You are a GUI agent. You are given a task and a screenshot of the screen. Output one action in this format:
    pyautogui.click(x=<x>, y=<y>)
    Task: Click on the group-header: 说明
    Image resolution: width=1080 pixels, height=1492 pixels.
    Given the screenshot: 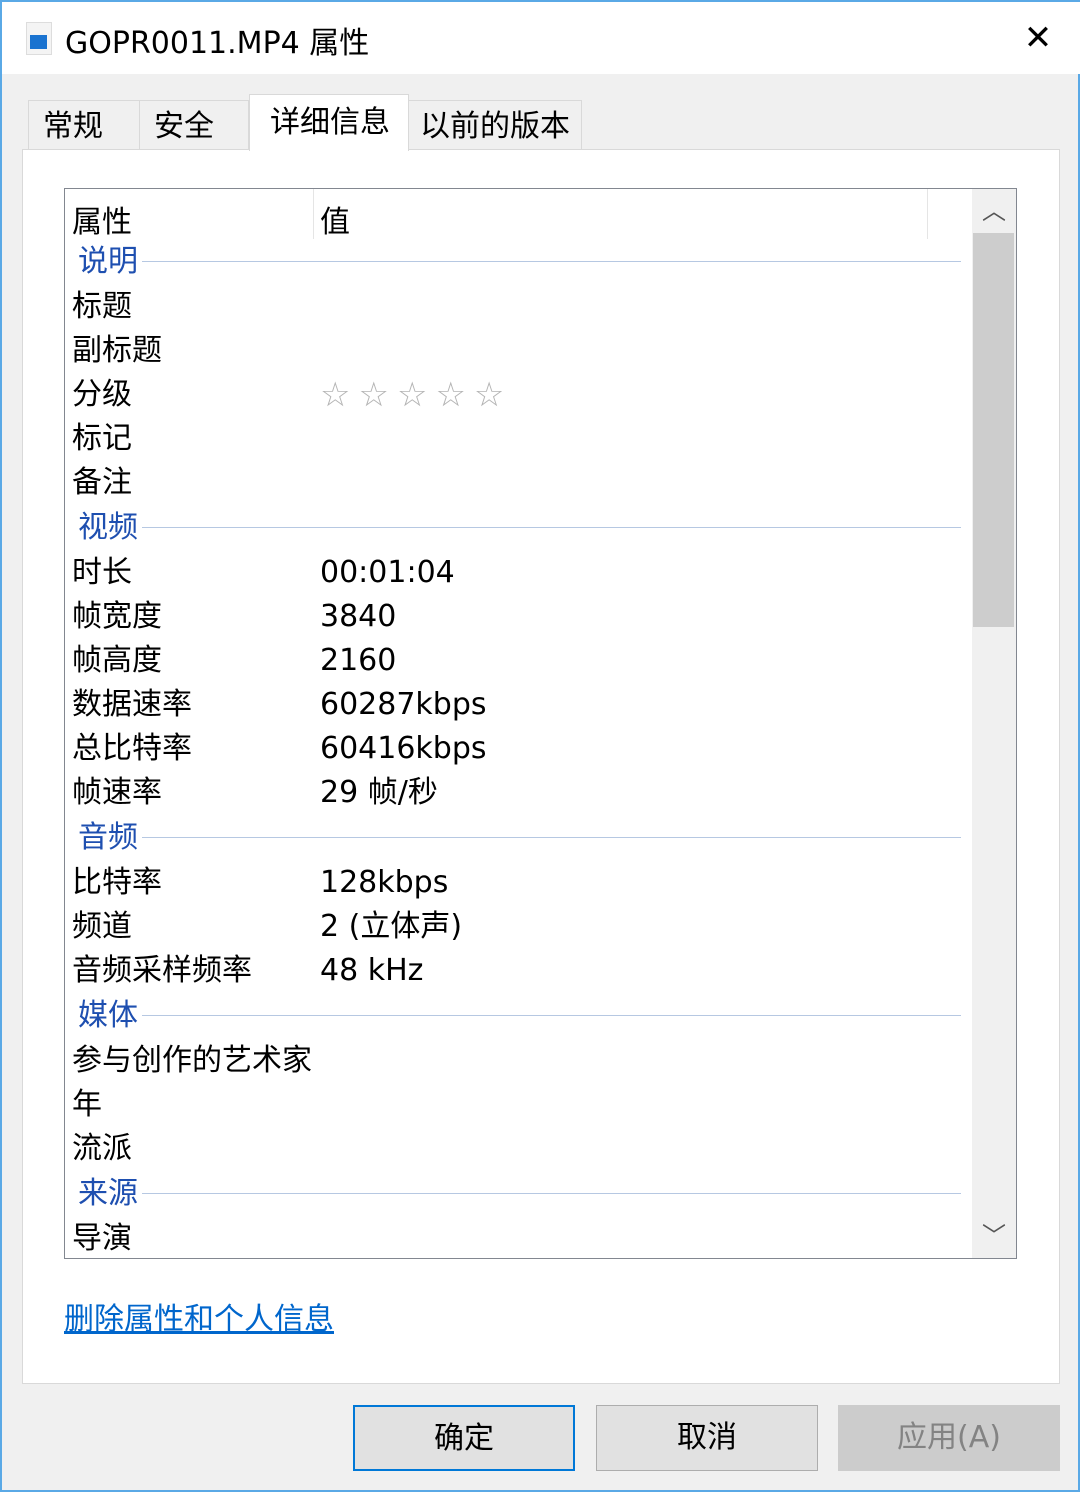 What is the action you would take?
    pyautogui.click(x=519, y=262)
    